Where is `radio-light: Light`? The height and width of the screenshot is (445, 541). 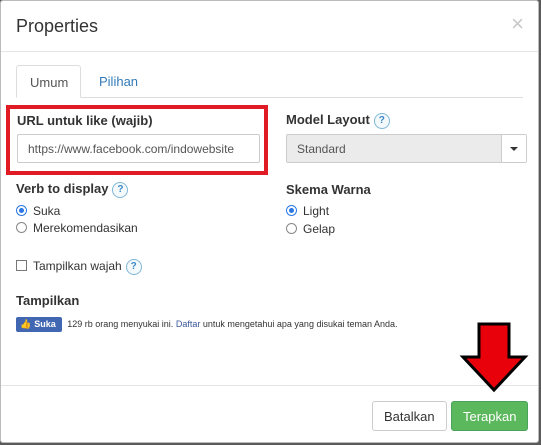 radio-light: Light is located at coordinates (307, 211).